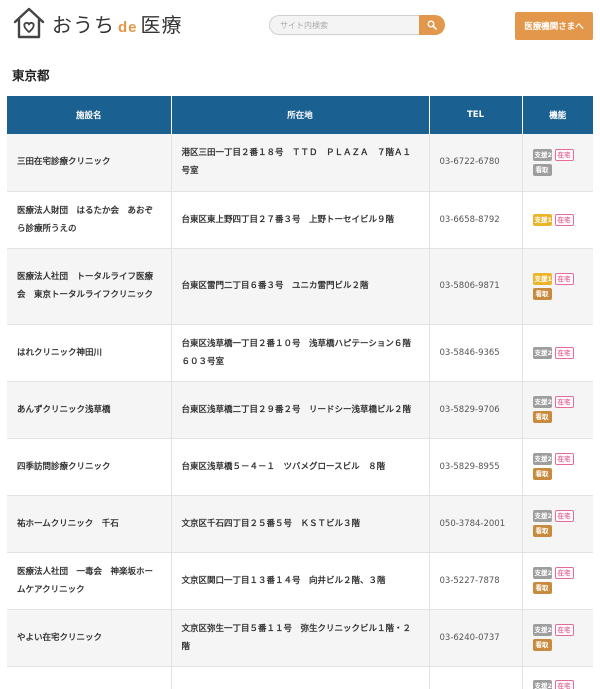 Image resolution: width=600 pixels, height=689 pixels. I want to click on site-logo: おうち de 医療, so click(97, 23).